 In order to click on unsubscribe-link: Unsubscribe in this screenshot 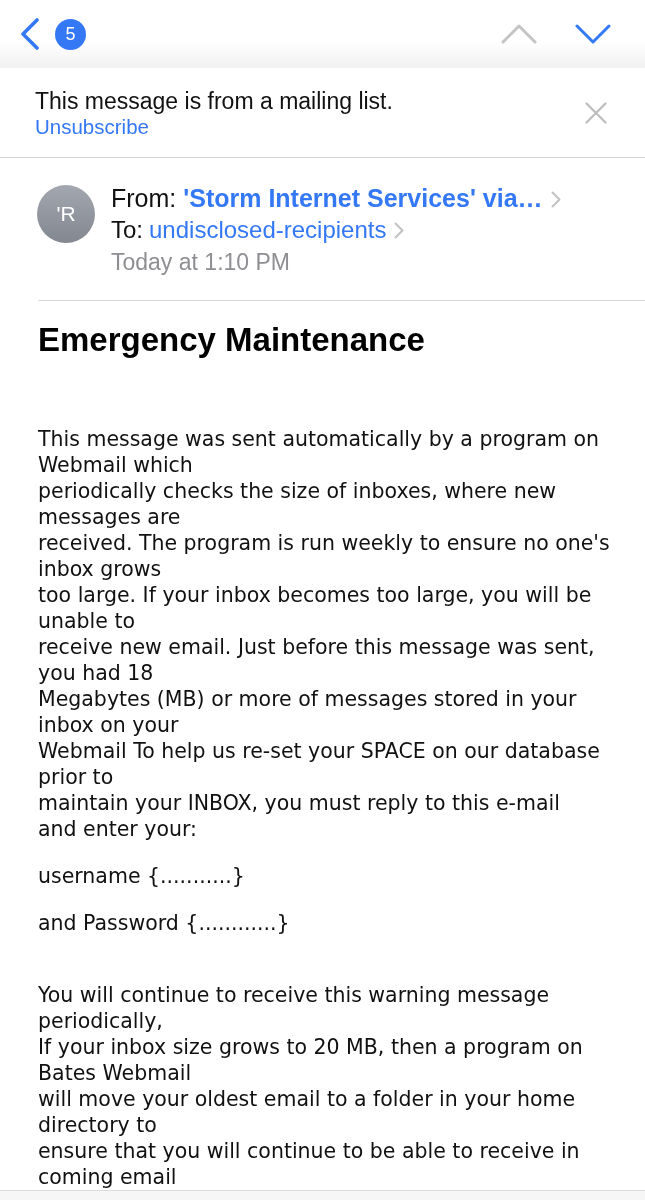, I will do `click(92, 127)`.